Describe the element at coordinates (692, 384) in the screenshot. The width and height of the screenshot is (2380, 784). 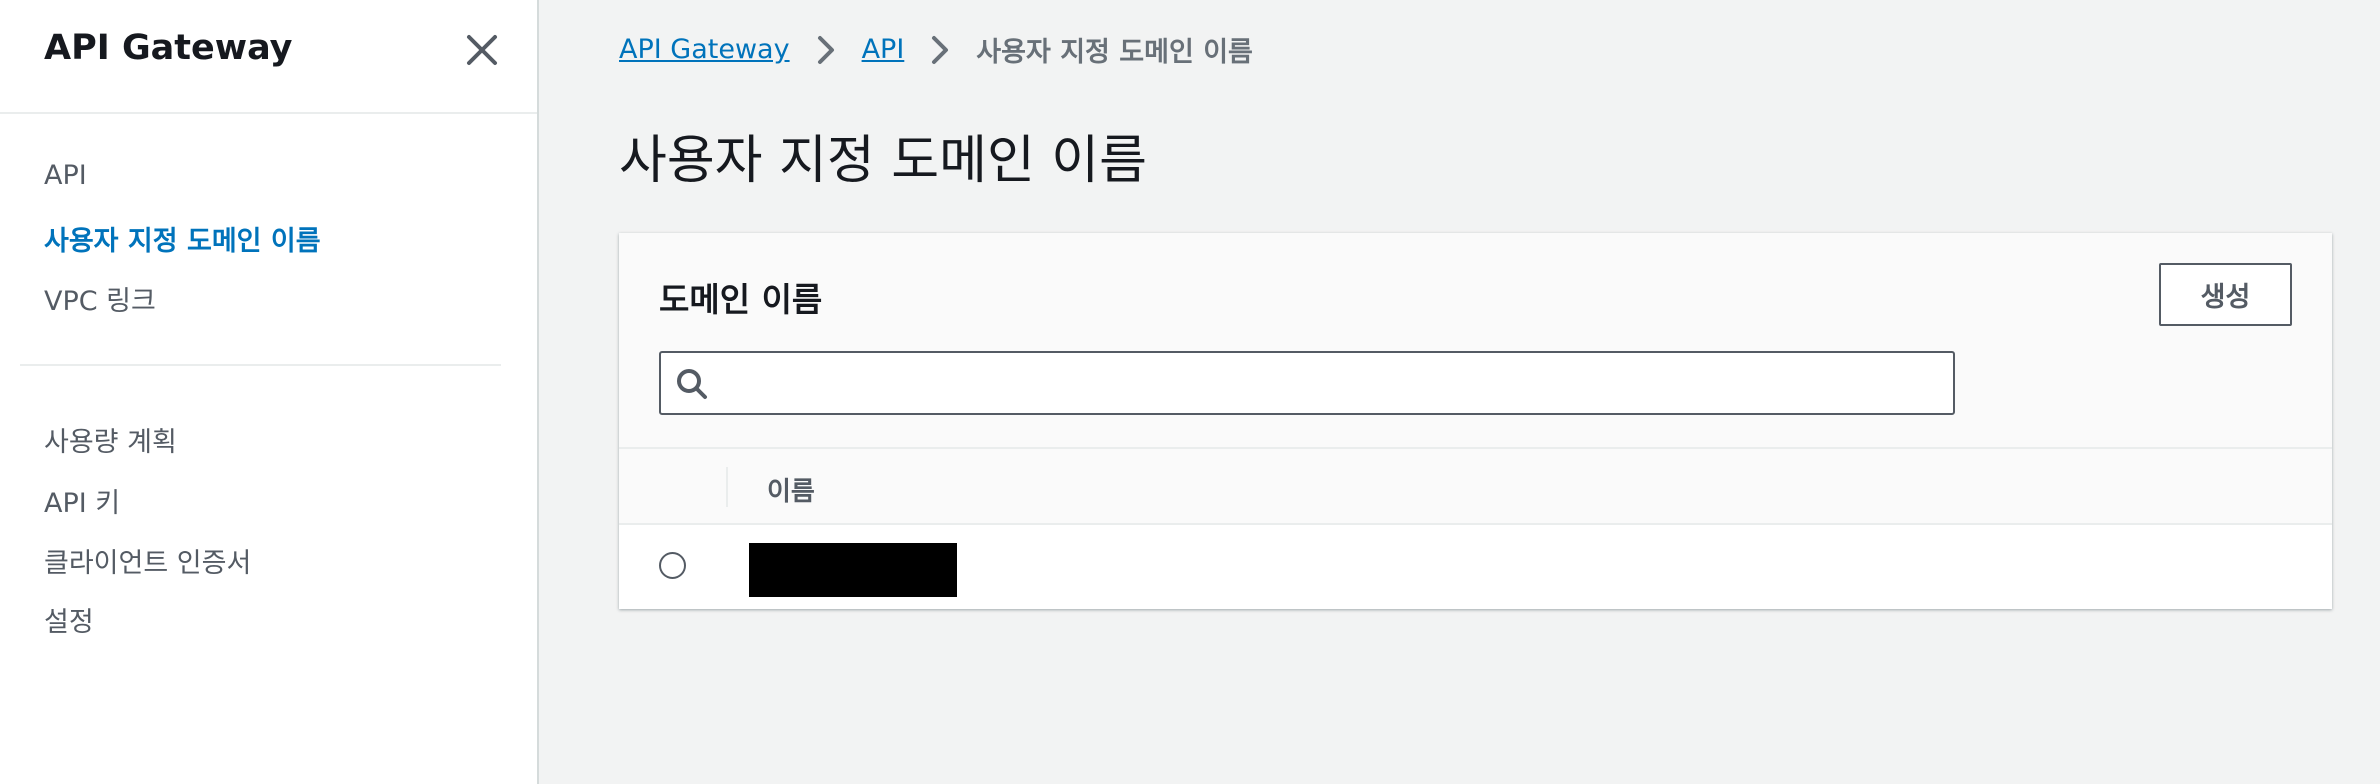
I see `search-icon` at that location.